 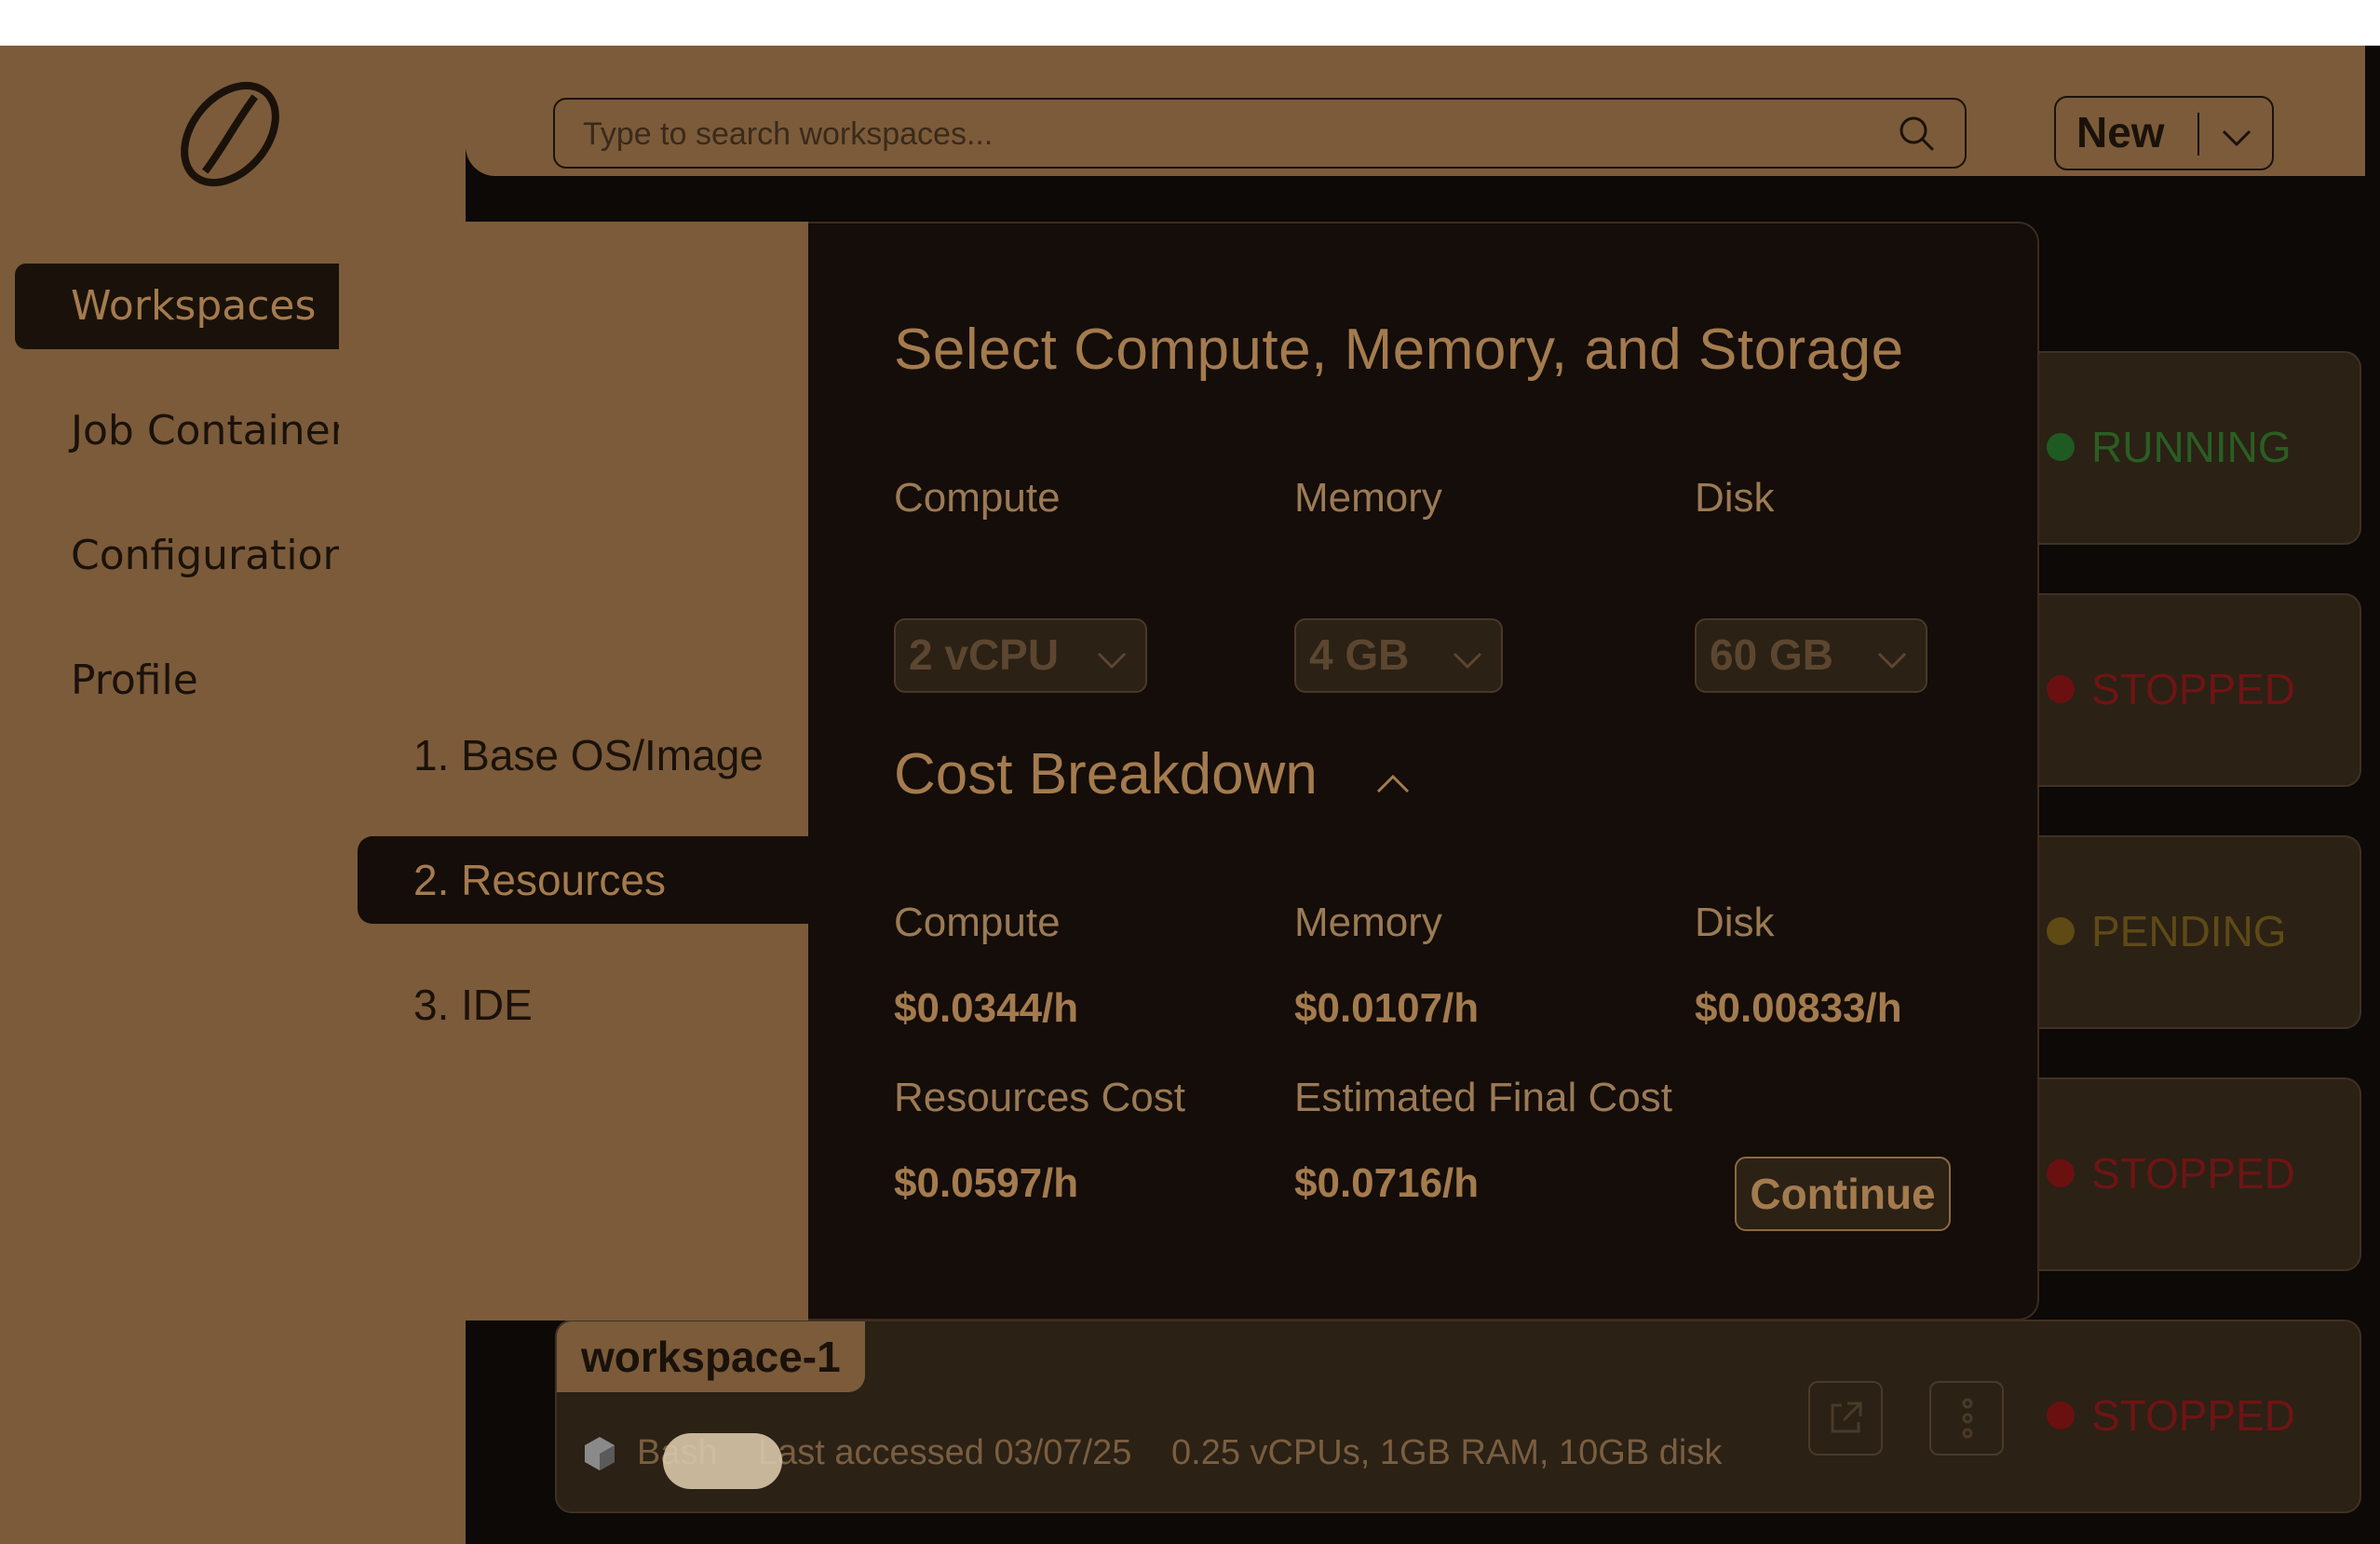 What do you see at coordinates (1798, 1008) in the screenshot?
I see `cost-disk-value: $0.00833/h` at bounding box center [1798, 1008].